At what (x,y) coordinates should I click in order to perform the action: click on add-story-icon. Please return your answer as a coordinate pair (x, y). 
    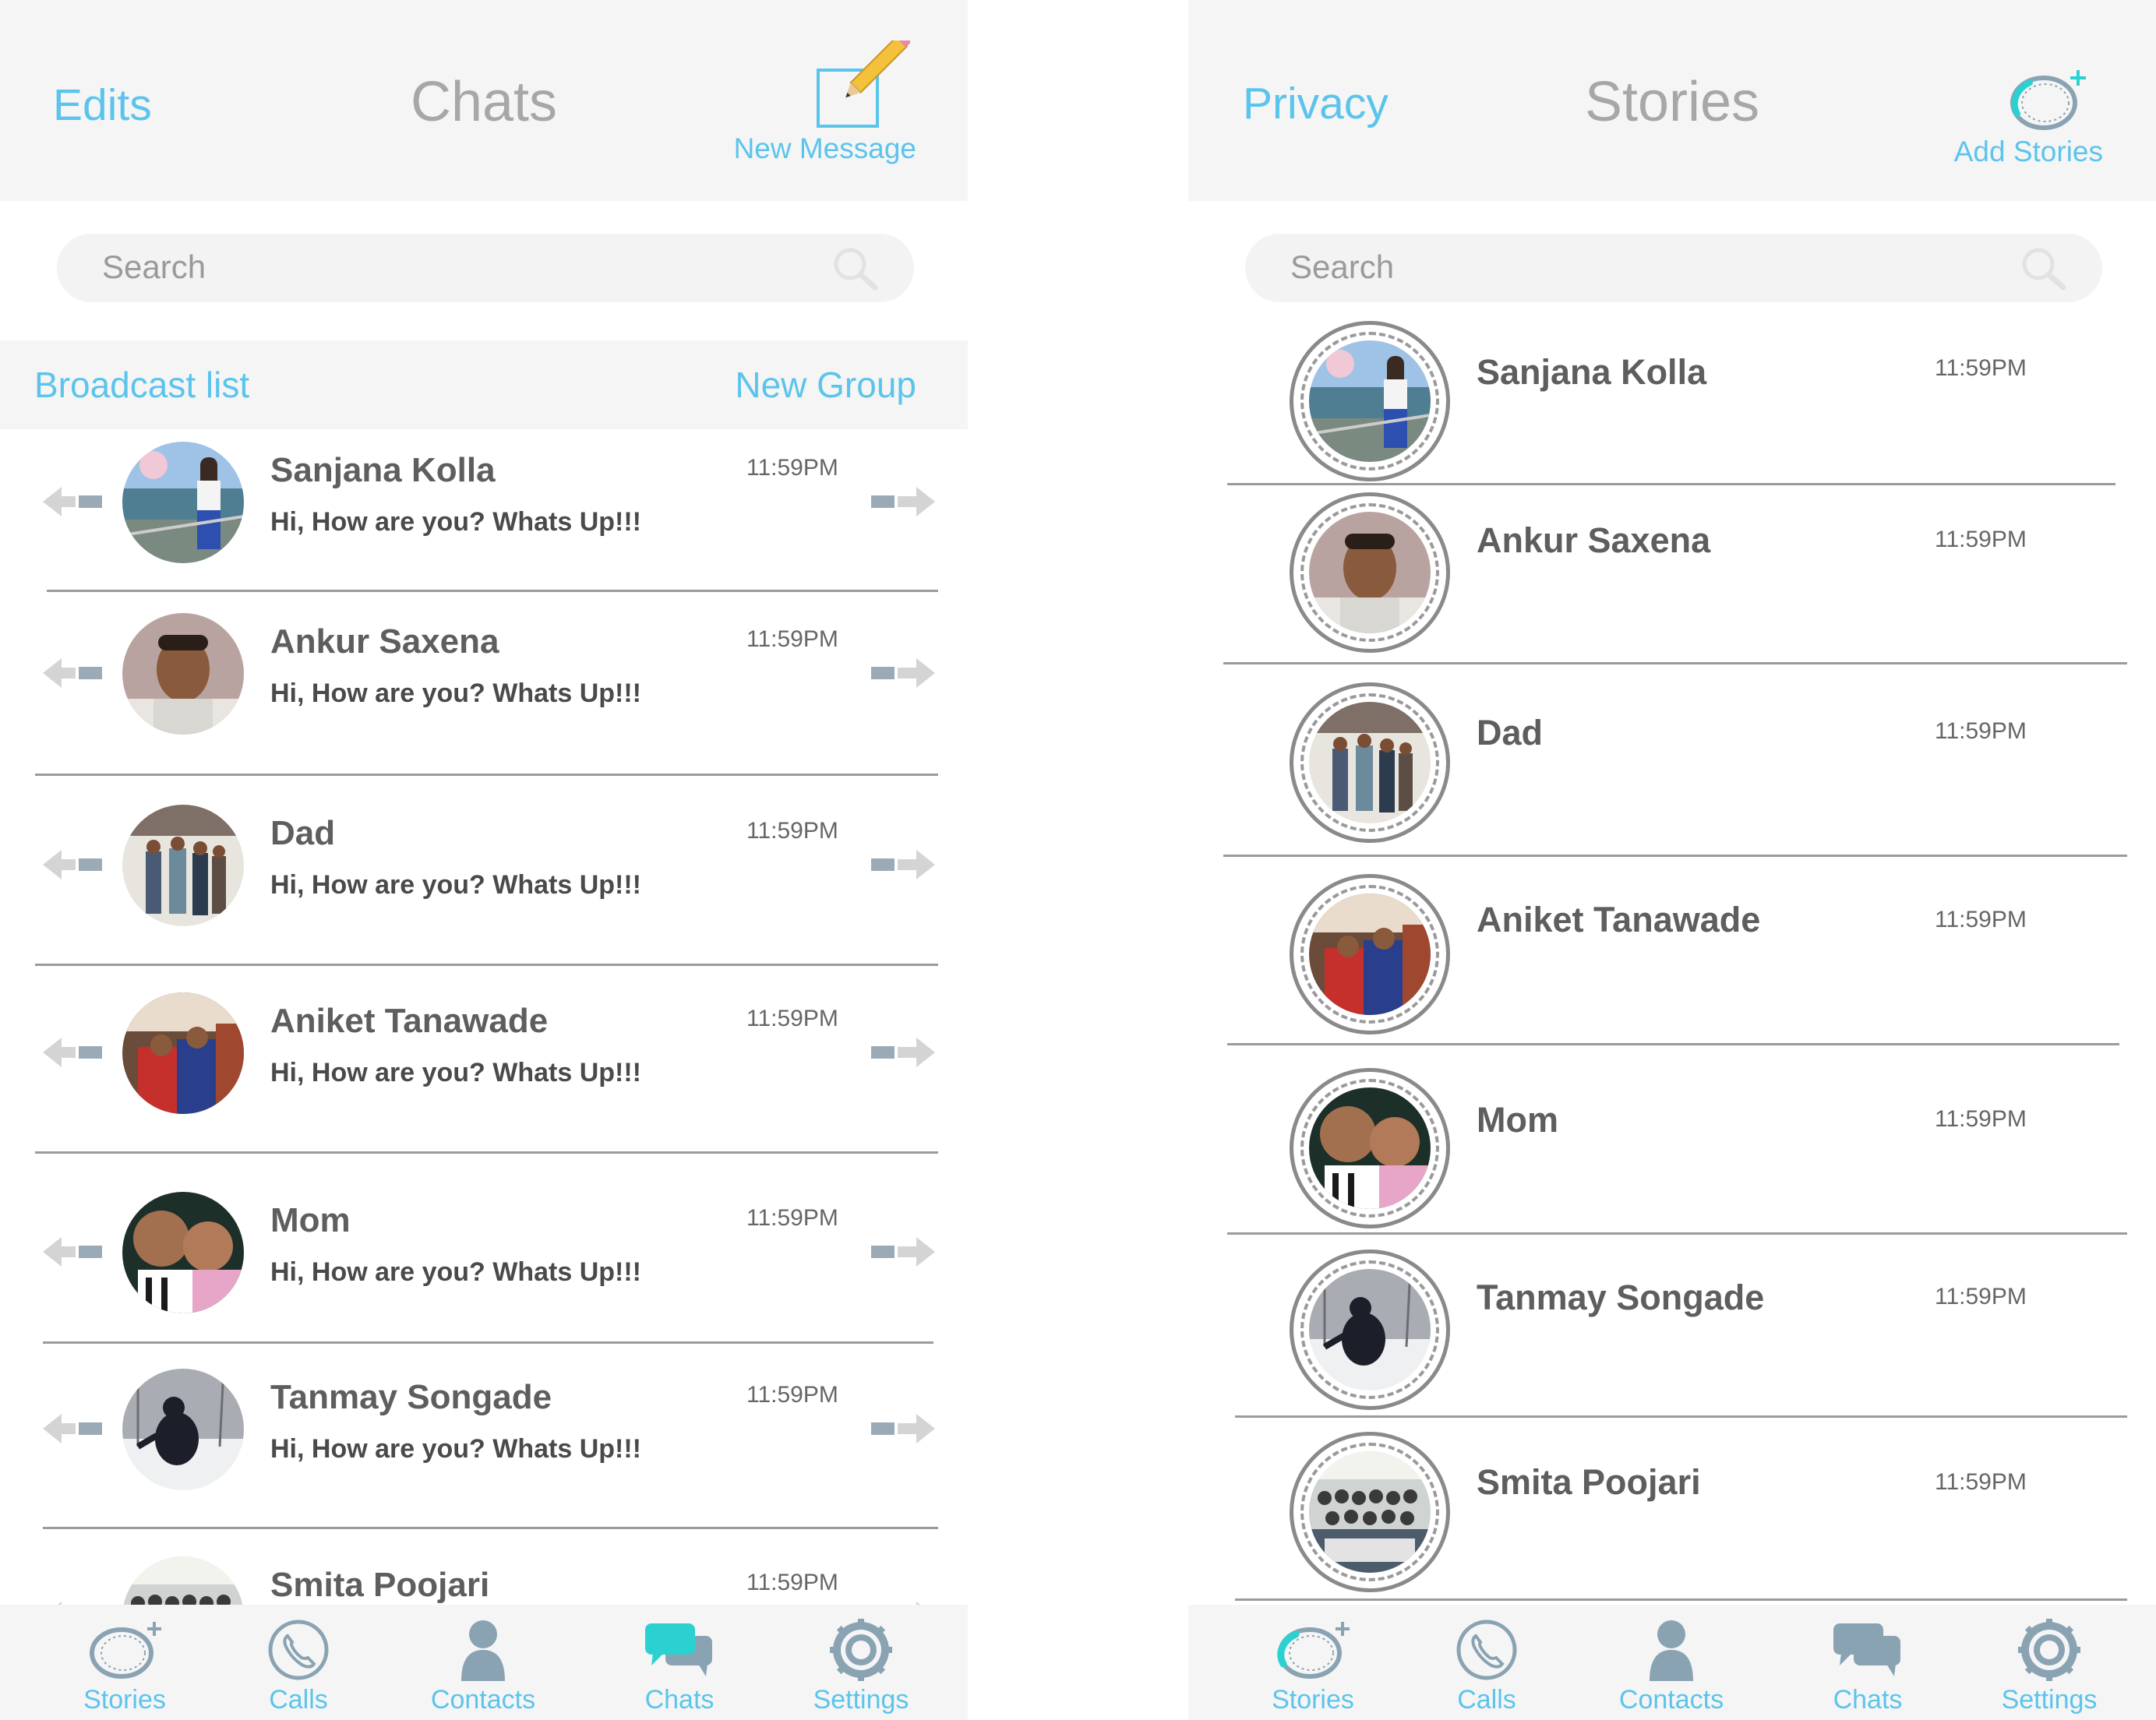
    Looking at the image, I should click on (2049, 103).